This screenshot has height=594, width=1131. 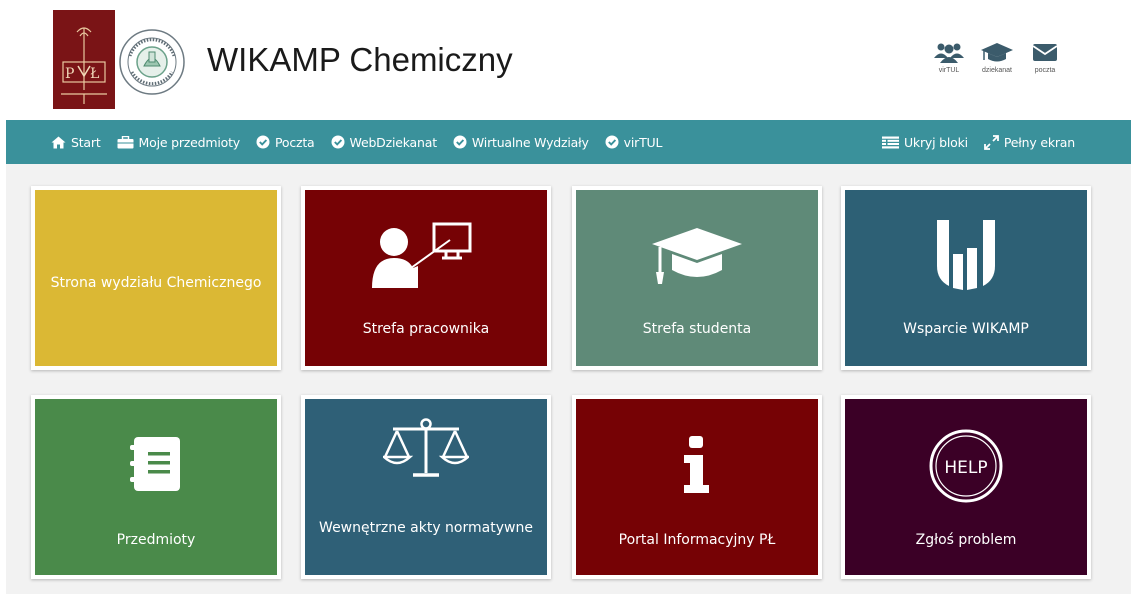 I want to click on users-icon, so click(x=949, y=53).